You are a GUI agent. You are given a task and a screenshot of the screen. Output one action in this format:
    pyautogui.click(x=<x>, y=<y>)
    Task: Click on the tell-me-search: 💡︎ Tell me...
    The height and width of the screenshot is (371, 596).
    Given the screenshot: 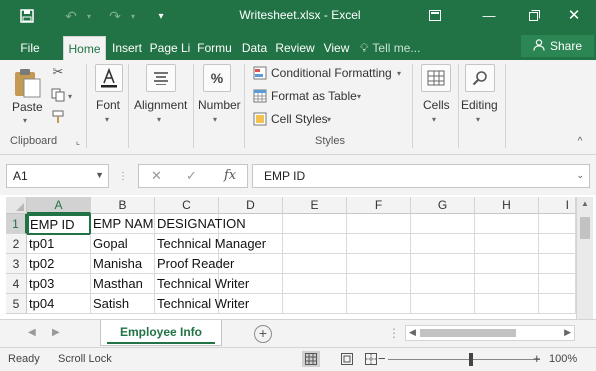 What is the action you would take?
    pyautogui.click(x=400, y=48)
    